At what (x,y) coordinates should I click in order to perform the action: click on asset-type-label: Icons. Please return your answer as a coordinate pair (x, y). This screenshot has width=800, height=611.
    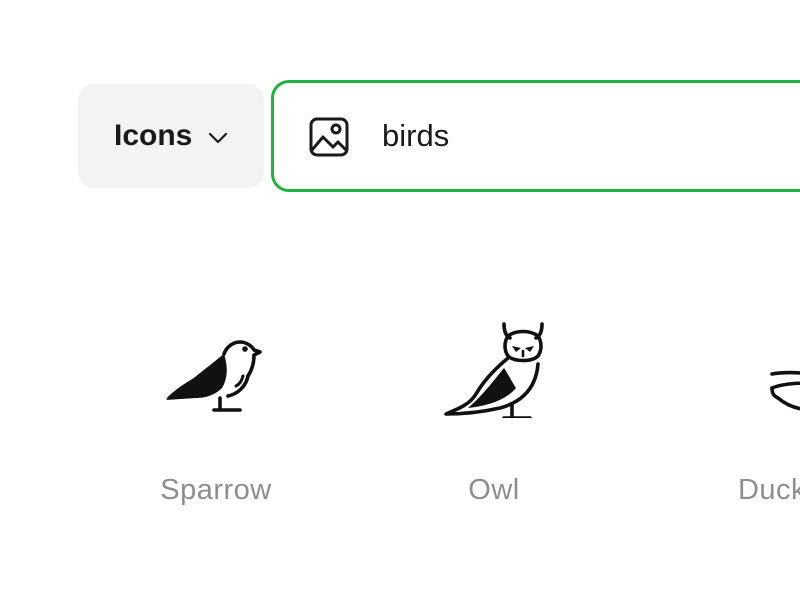
    Looking at the image, I should click on (153, 135).